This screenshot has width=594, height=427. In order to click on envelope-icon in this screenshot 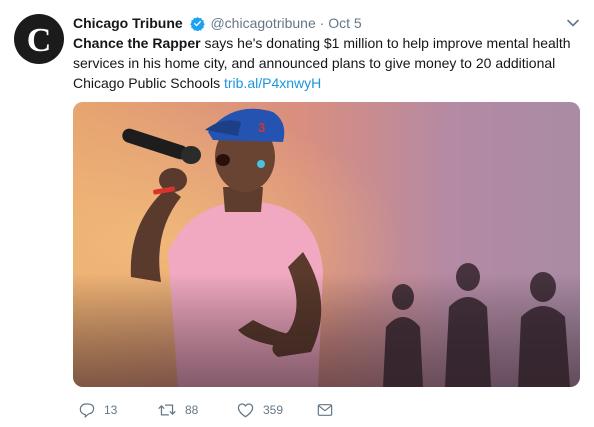, I will do `click(325, 410)`.